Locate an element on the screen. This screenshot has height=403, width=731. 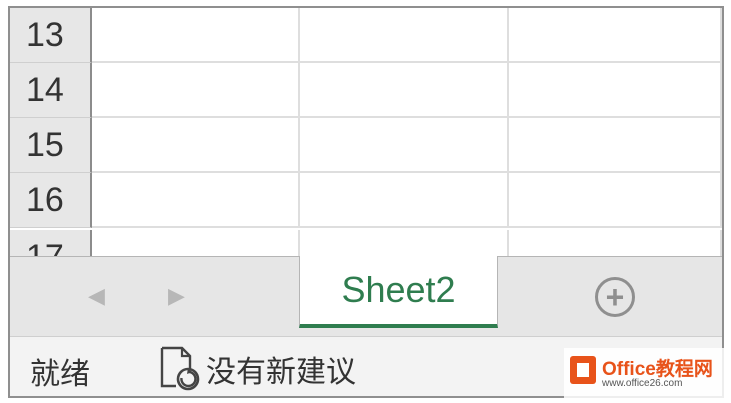
table-row: 13 is located at coordinates (366, 35).